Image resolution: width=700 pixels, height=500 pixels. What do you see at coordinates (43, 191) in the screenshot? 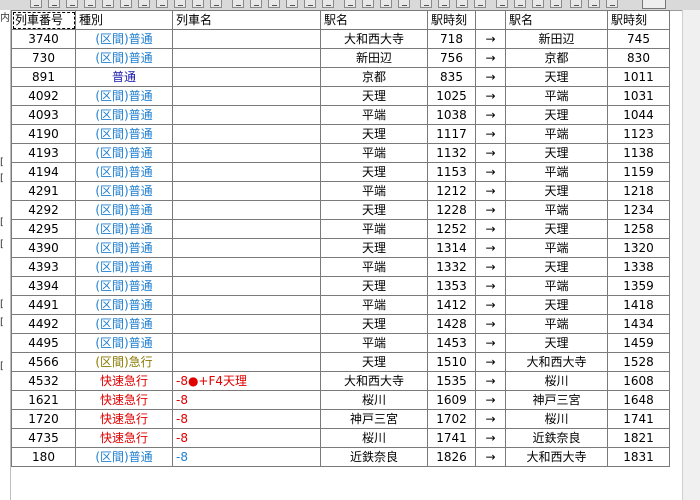
I see `cell-train-number: 4291` at bounding box center [43, 191].